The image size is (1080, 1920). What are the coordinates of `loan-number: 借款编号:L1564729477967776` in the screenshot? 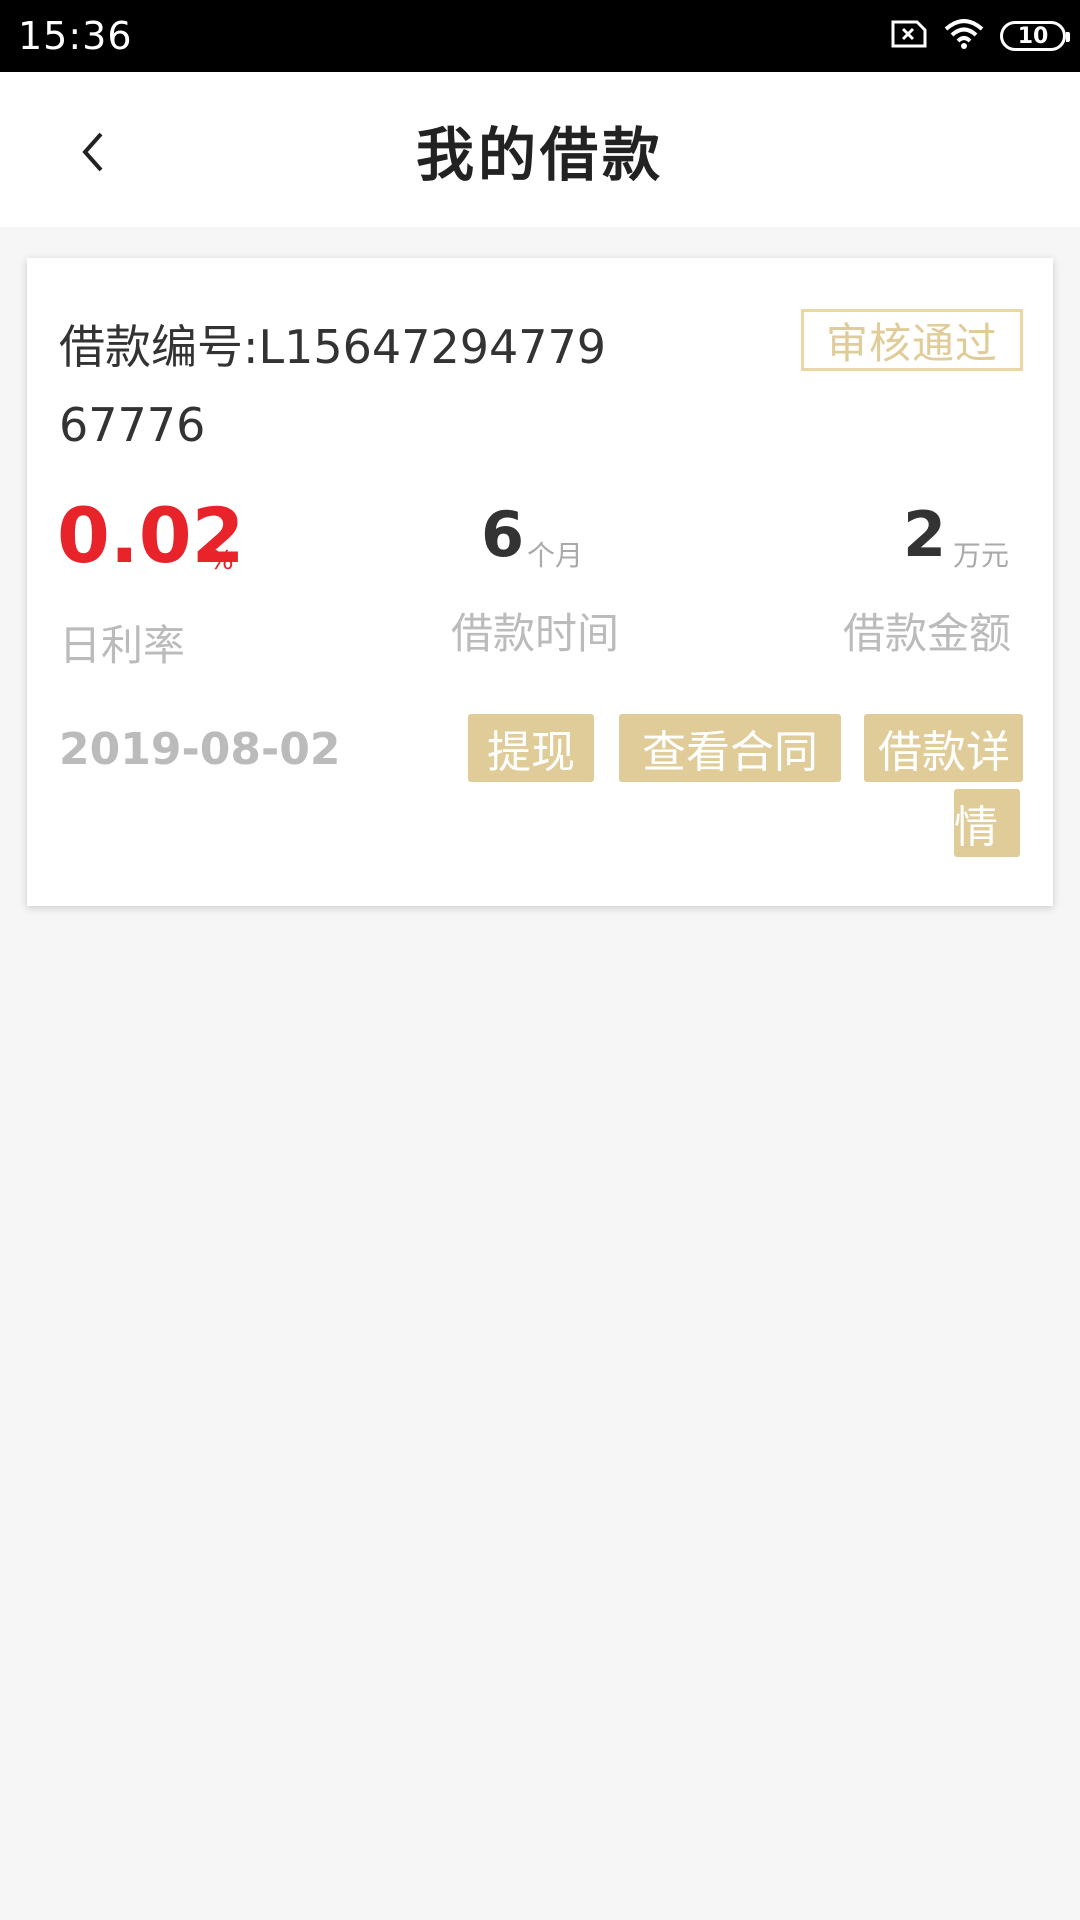 It's located at (333, 386).